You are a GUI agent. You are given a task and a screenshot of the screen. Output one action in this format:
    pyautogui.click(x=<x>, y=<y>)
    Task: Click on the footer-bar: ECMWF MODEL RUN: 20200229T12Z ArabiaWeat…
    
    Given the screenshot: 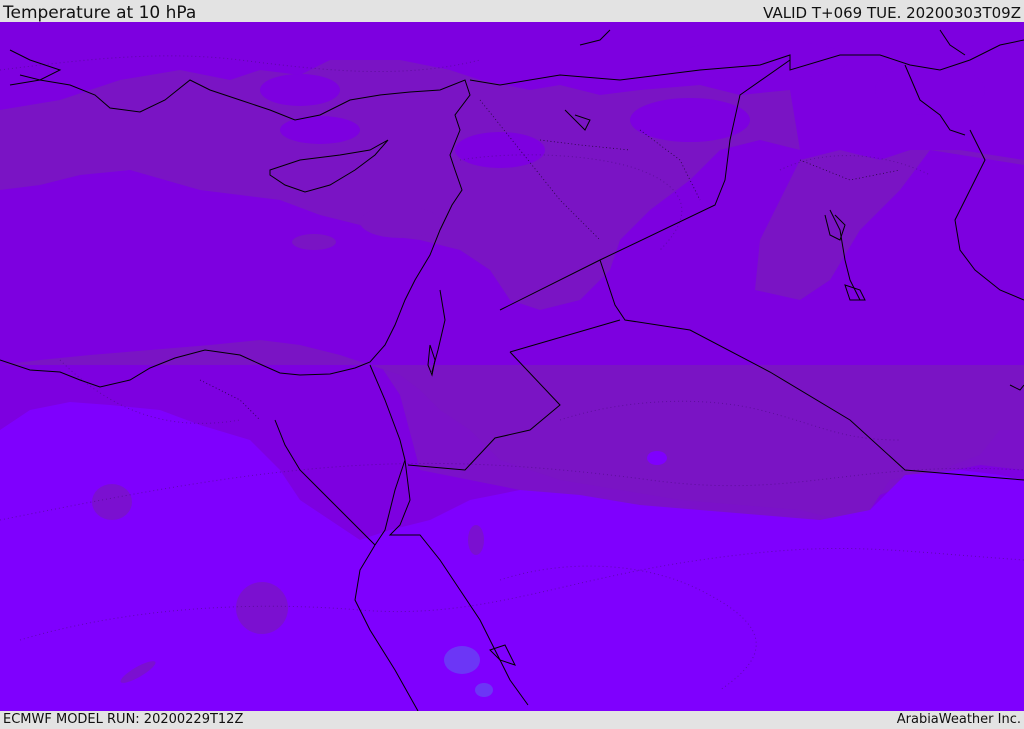 What is the action you would take?
    pyautogui.click(x=512, y=720)
    